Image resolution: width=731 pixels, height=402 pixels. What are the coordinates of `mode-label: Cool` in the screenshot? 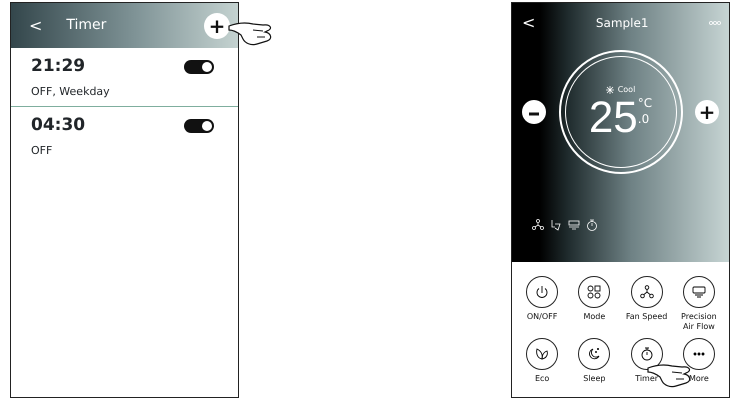 It's located at (627, 90).